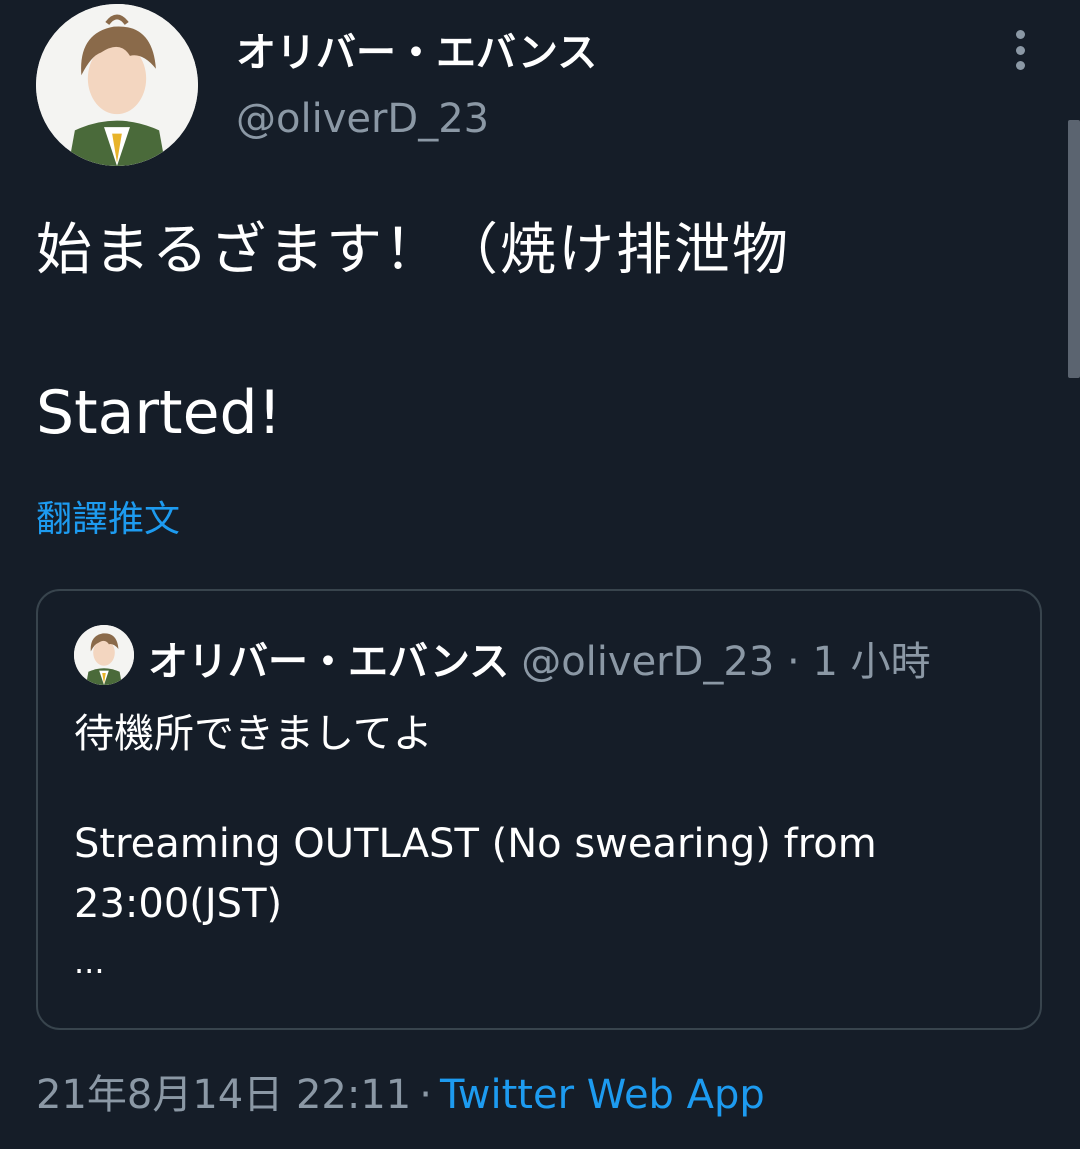  Describe the element at coordinates (602, 1095) in the screenshot. I see `tweet-source-link: Twitter Web App` at that location.